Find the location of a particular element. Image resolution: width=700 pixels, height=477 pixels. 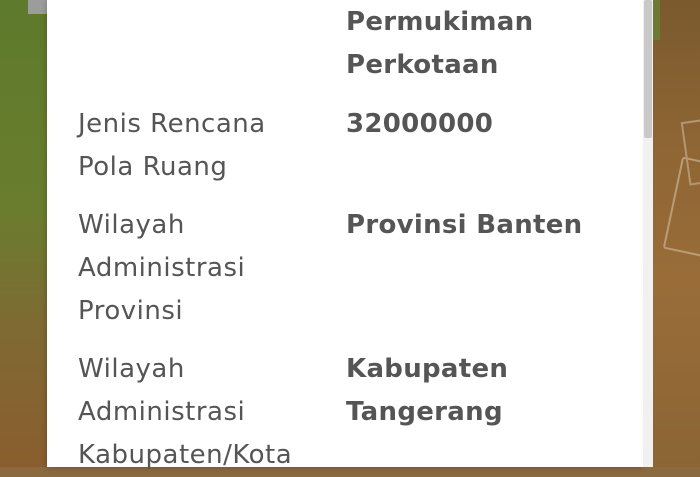

scrollbar-thumb is located at coordinates (648, 69).